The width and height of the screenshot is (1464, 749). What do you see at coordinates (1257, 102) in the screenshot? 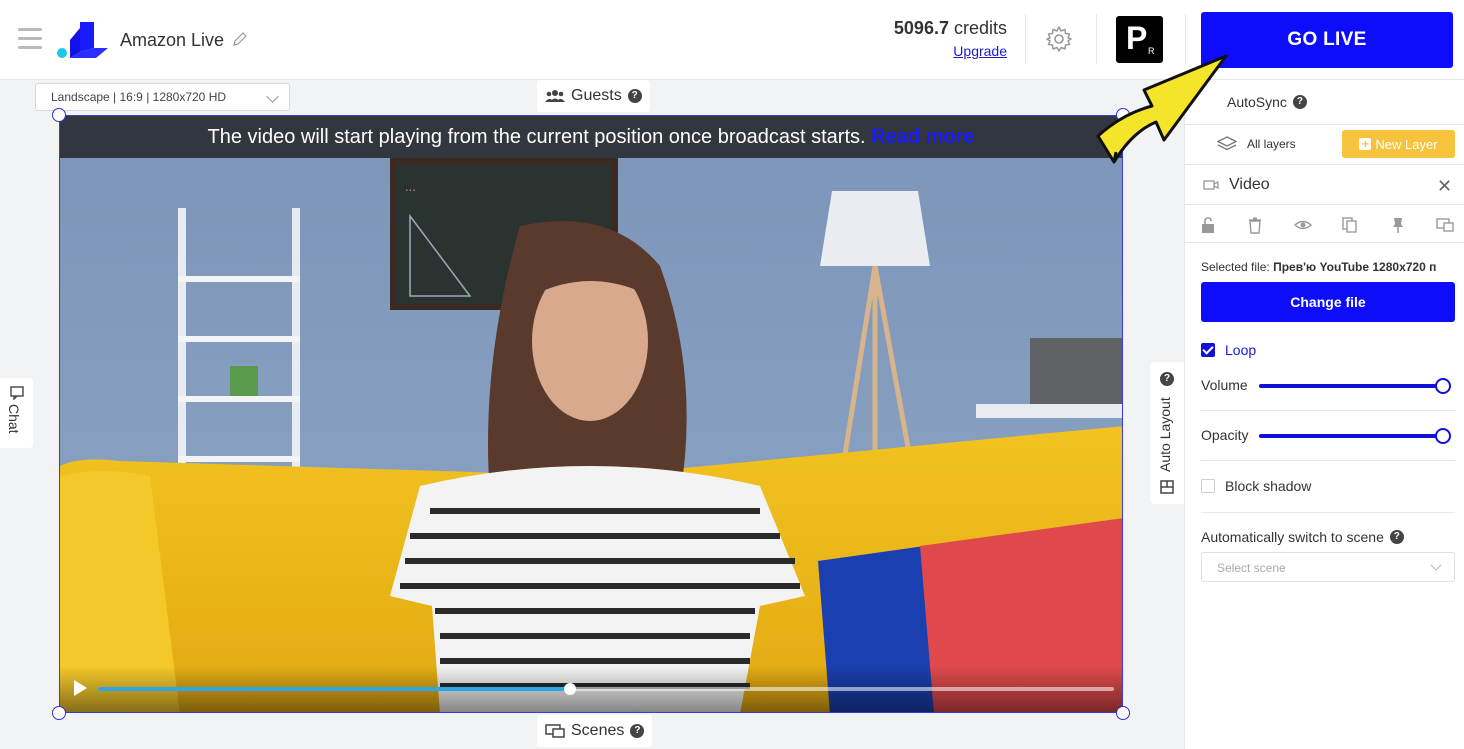
I see `autosync-label: AutoSync` at bounding box center [1257, 102].